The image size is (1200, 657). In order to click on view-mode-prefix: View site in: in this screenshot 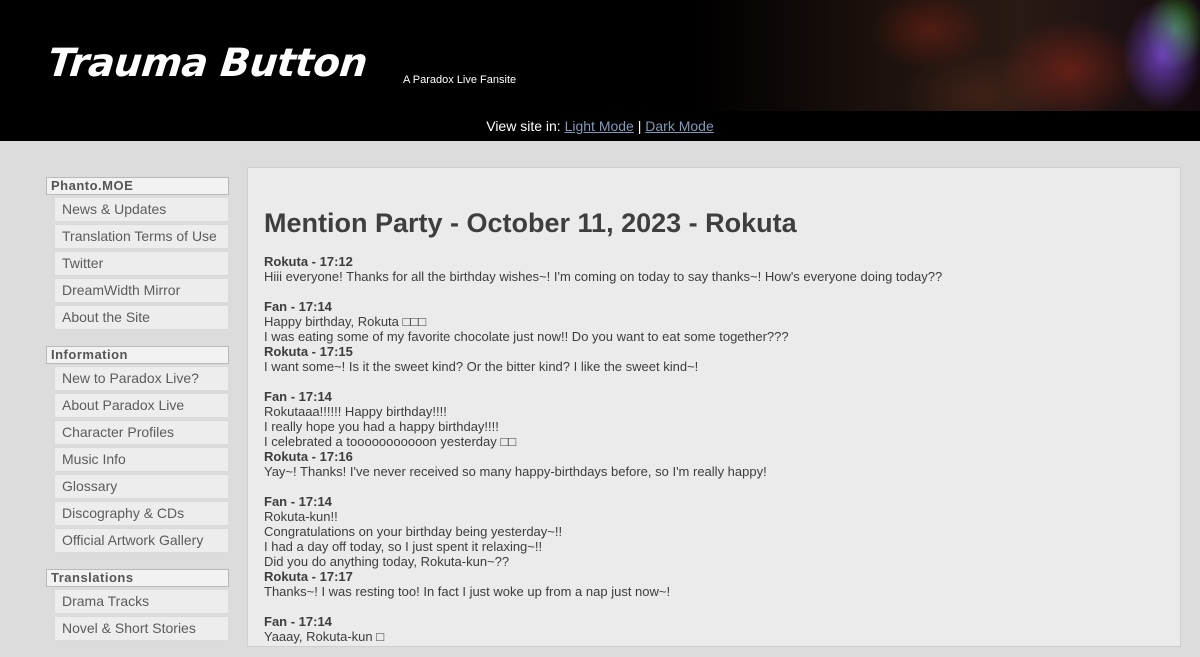, I will do `click(523, 126)`.